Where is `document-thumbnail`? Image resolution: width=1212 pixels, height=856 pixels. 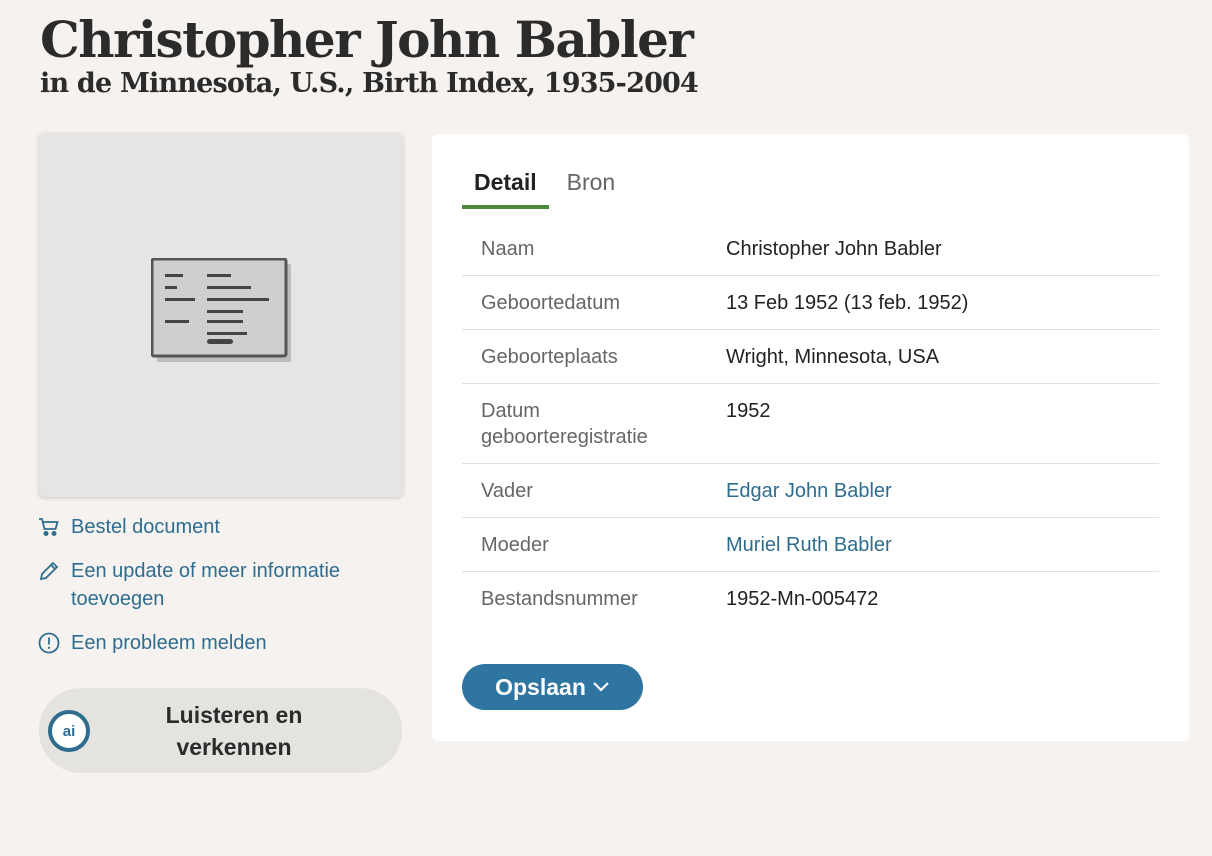
document-thumbnail is located at coordinates (221, 315).